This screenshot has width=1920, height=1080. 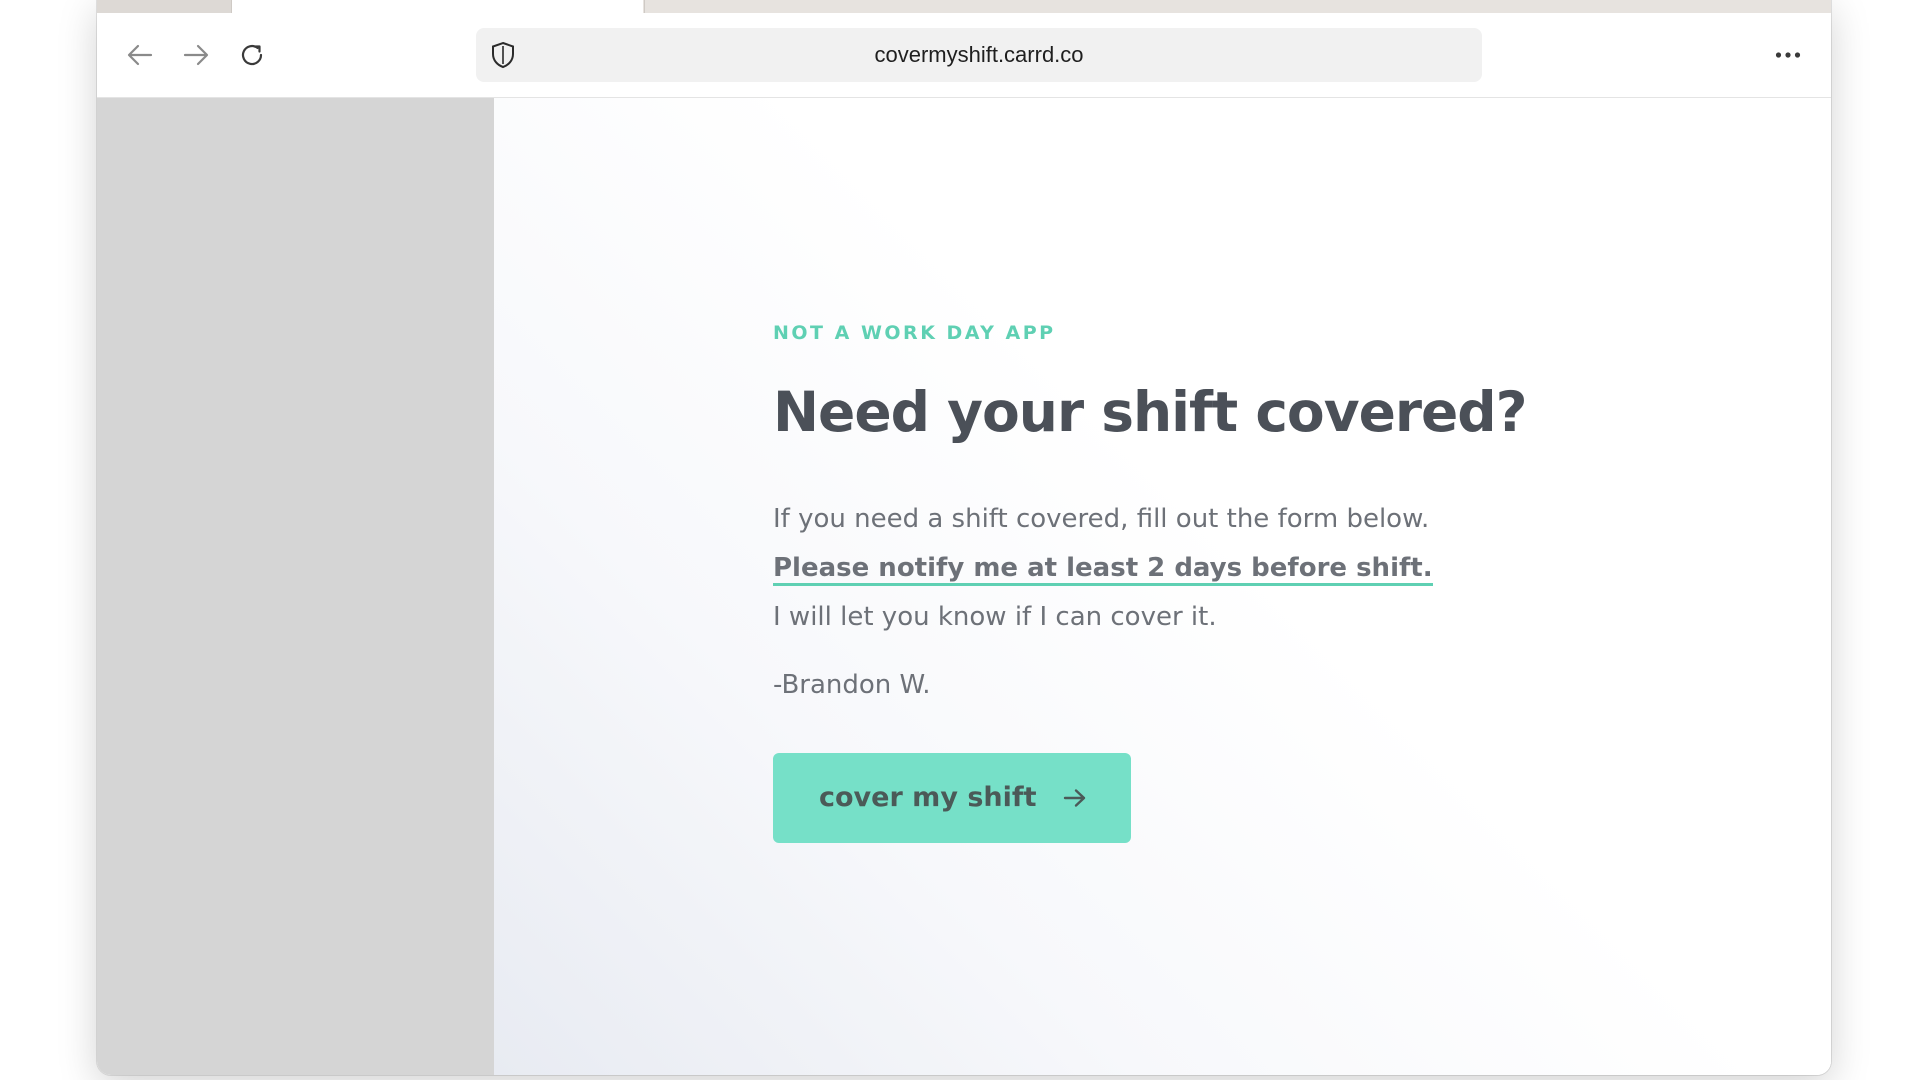 I want to click on reload-icon, so click(x=252, y=55).